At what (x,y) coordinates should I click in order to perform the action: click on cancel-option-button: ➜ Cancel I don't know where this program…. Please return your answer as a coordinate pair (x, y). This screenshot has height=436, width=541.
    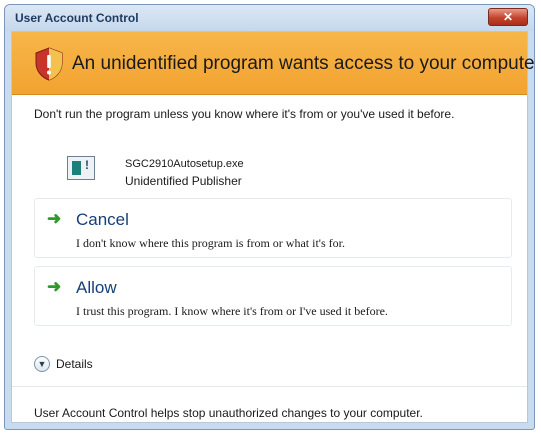
    Looking at the image, I should click on (273, 228).